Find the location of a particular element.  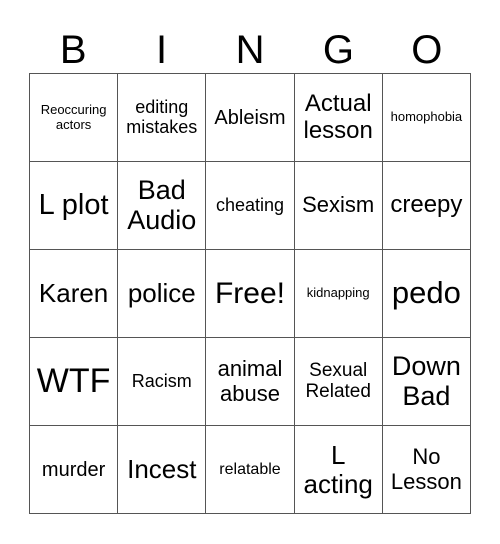

bingo-cell: Down Bad is located at coordinates (426, 382).